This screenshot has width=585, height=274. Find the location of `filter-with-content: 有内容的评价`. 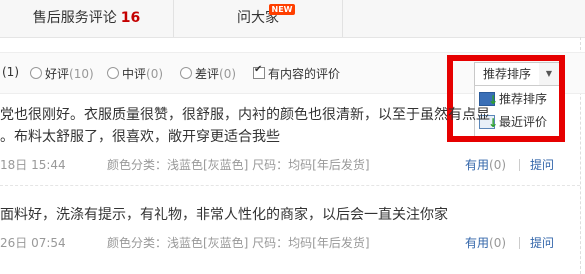

filter-with-content: 有内容的评价 is located at coordinates (297, 73).